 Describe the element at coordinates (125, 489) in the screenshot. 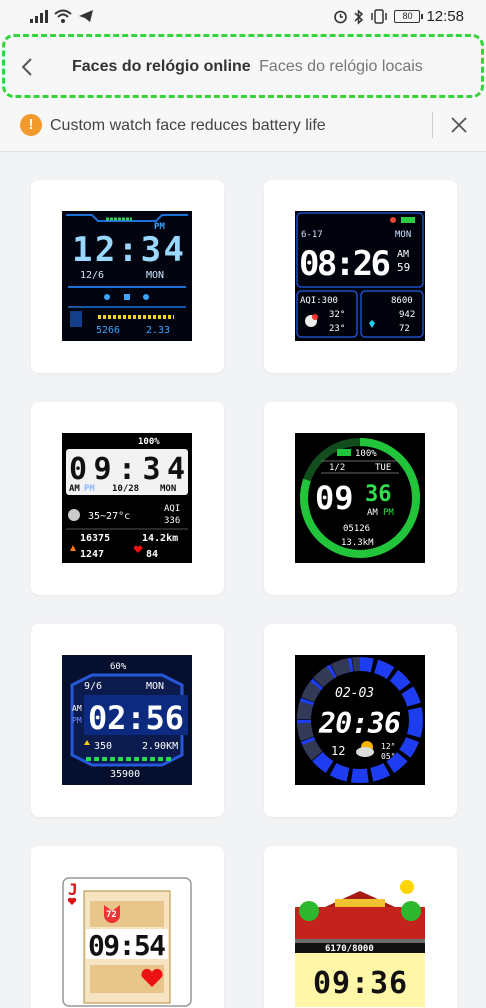

I see `date-label: 10/28` at that location.